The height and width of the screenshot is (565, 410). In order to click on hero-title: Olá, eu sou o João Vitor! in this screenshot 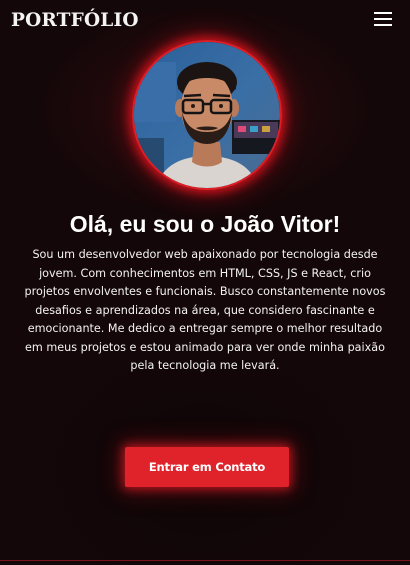, I will do `click(205, 224)`.